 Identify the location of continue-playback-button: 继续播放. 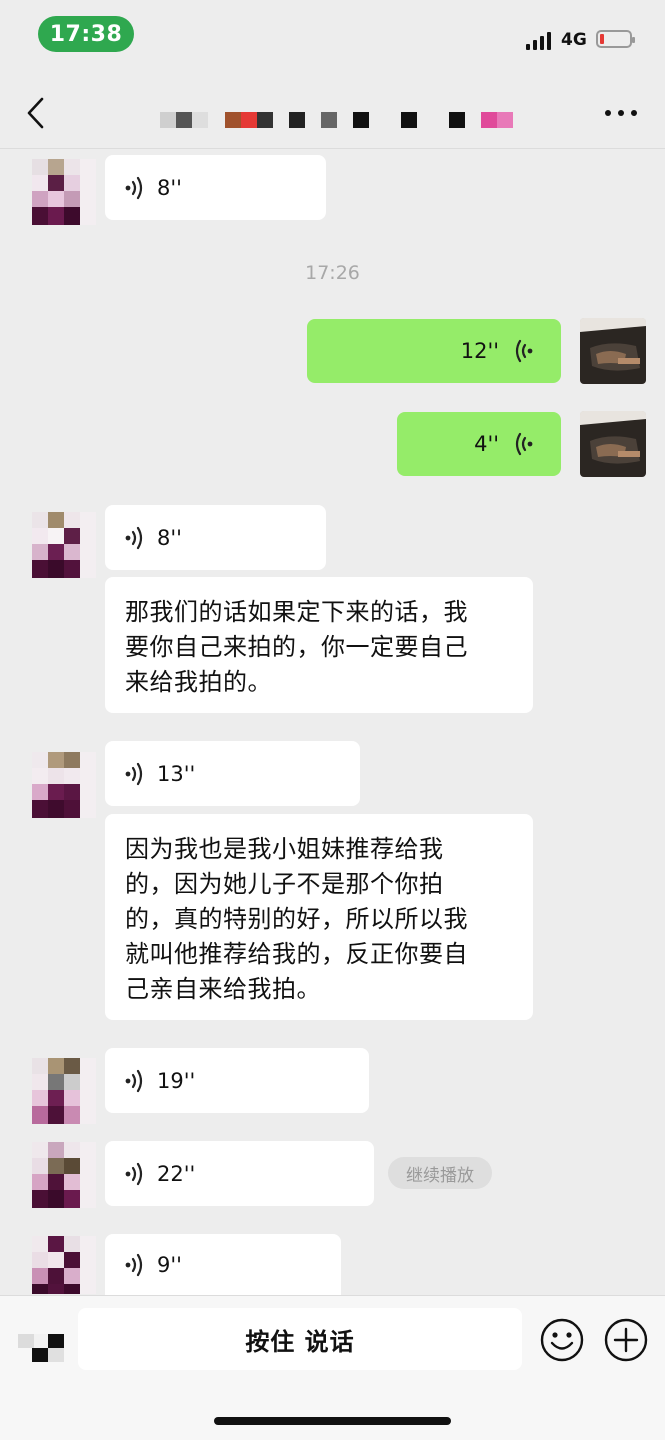
(440, 1173).